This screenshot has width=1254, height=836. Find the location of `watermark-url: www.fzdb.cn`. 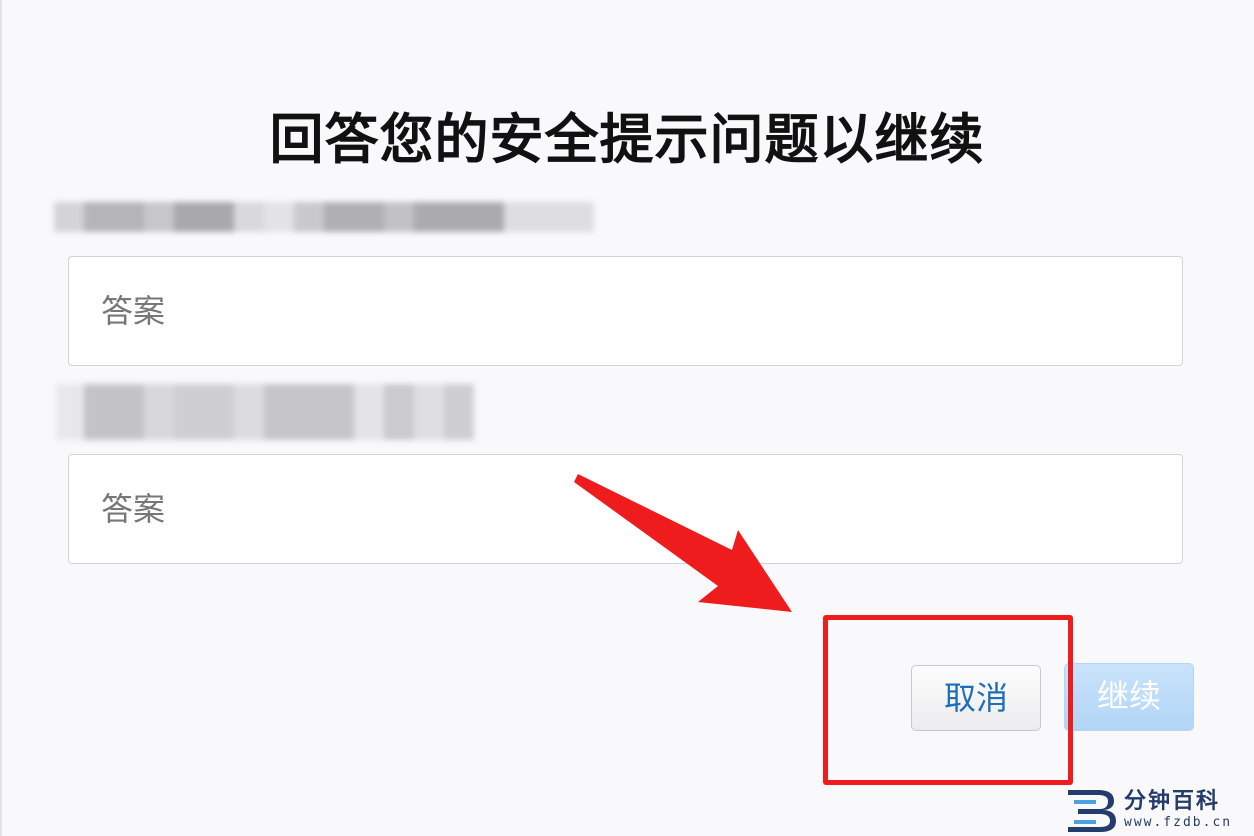

watermark-url: www.fzdb.cn is located at coordinates (1178, 822).